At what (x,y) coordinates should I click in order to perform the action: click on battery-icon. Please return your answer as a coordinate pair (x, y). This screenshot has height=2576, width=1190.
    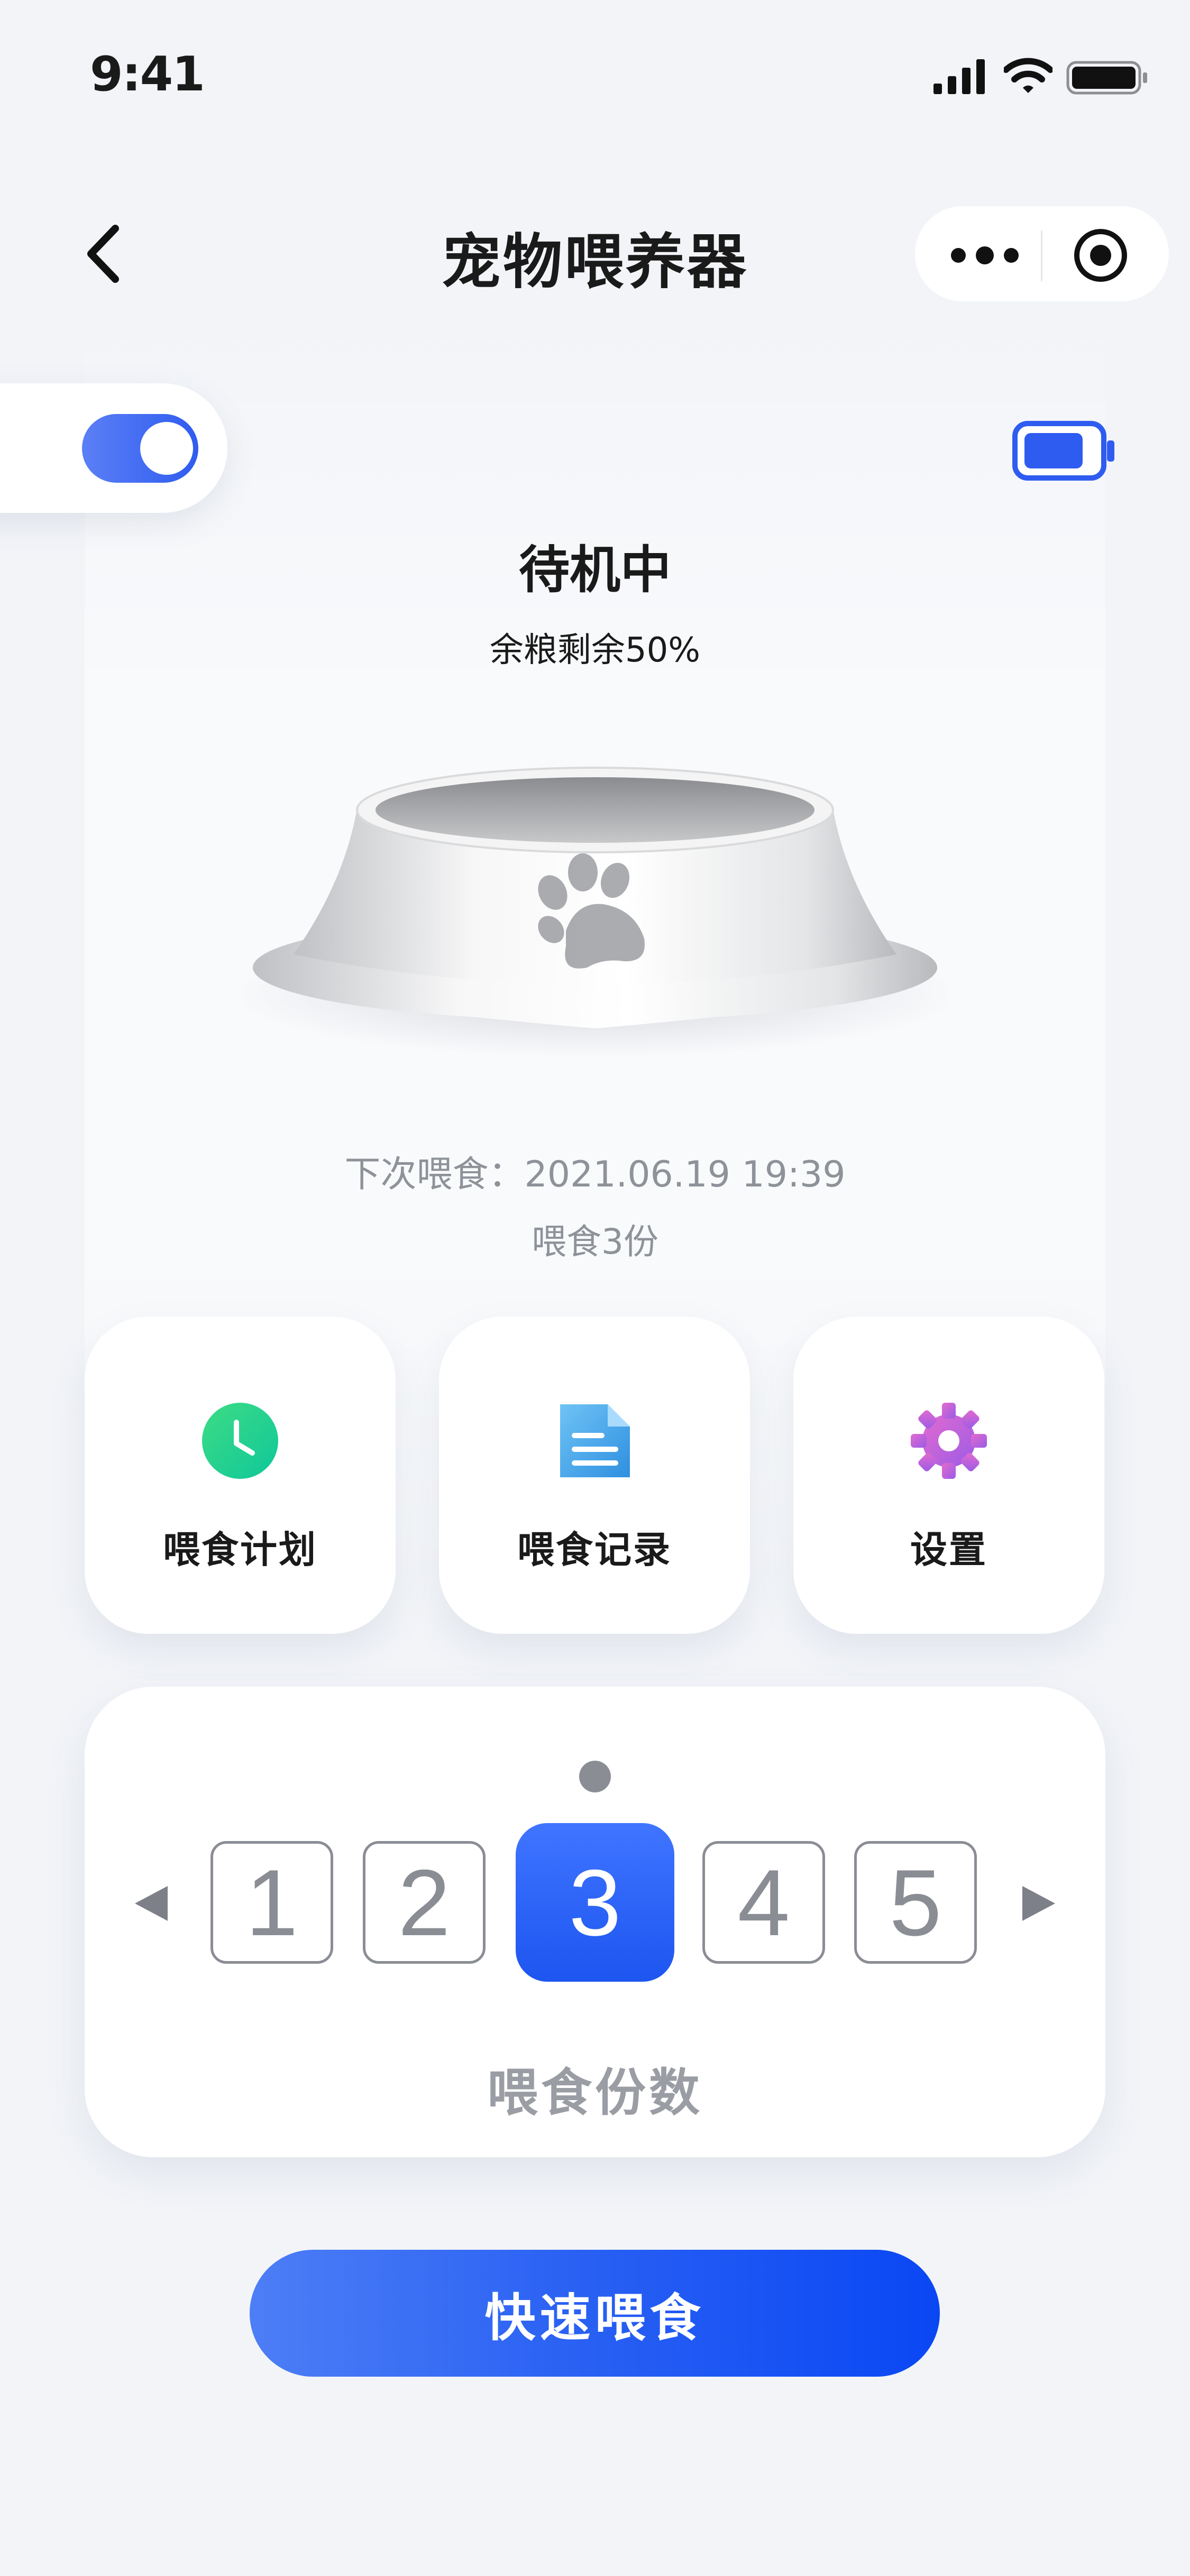
    Looking at the image, I should click on (1106, 78).